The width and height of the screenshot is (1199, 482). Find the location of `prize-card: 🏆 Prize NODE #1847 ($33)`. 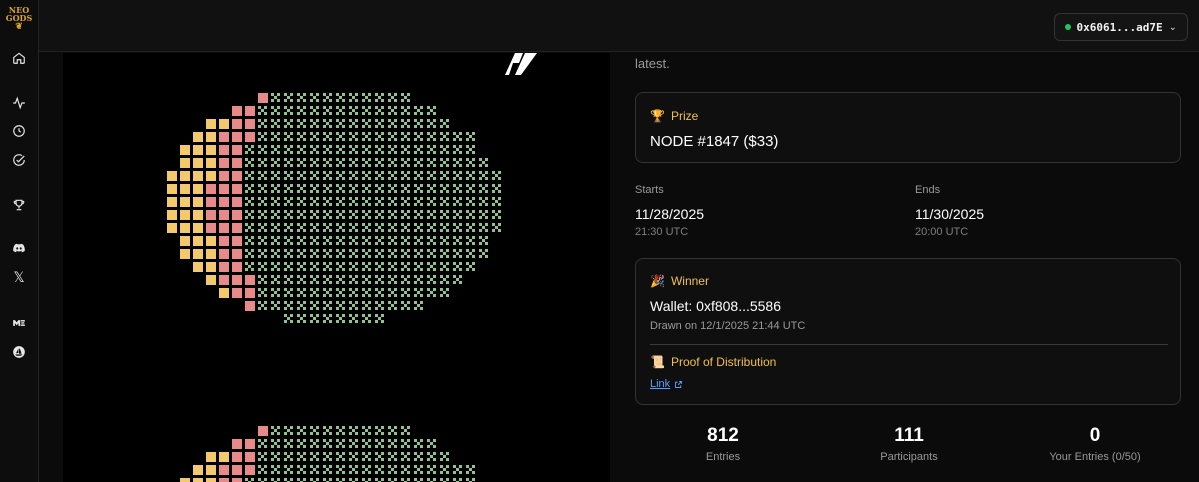

prize-card: 🏆 Prize NODE #1847 ($33) is located at coordinates (908, 127).